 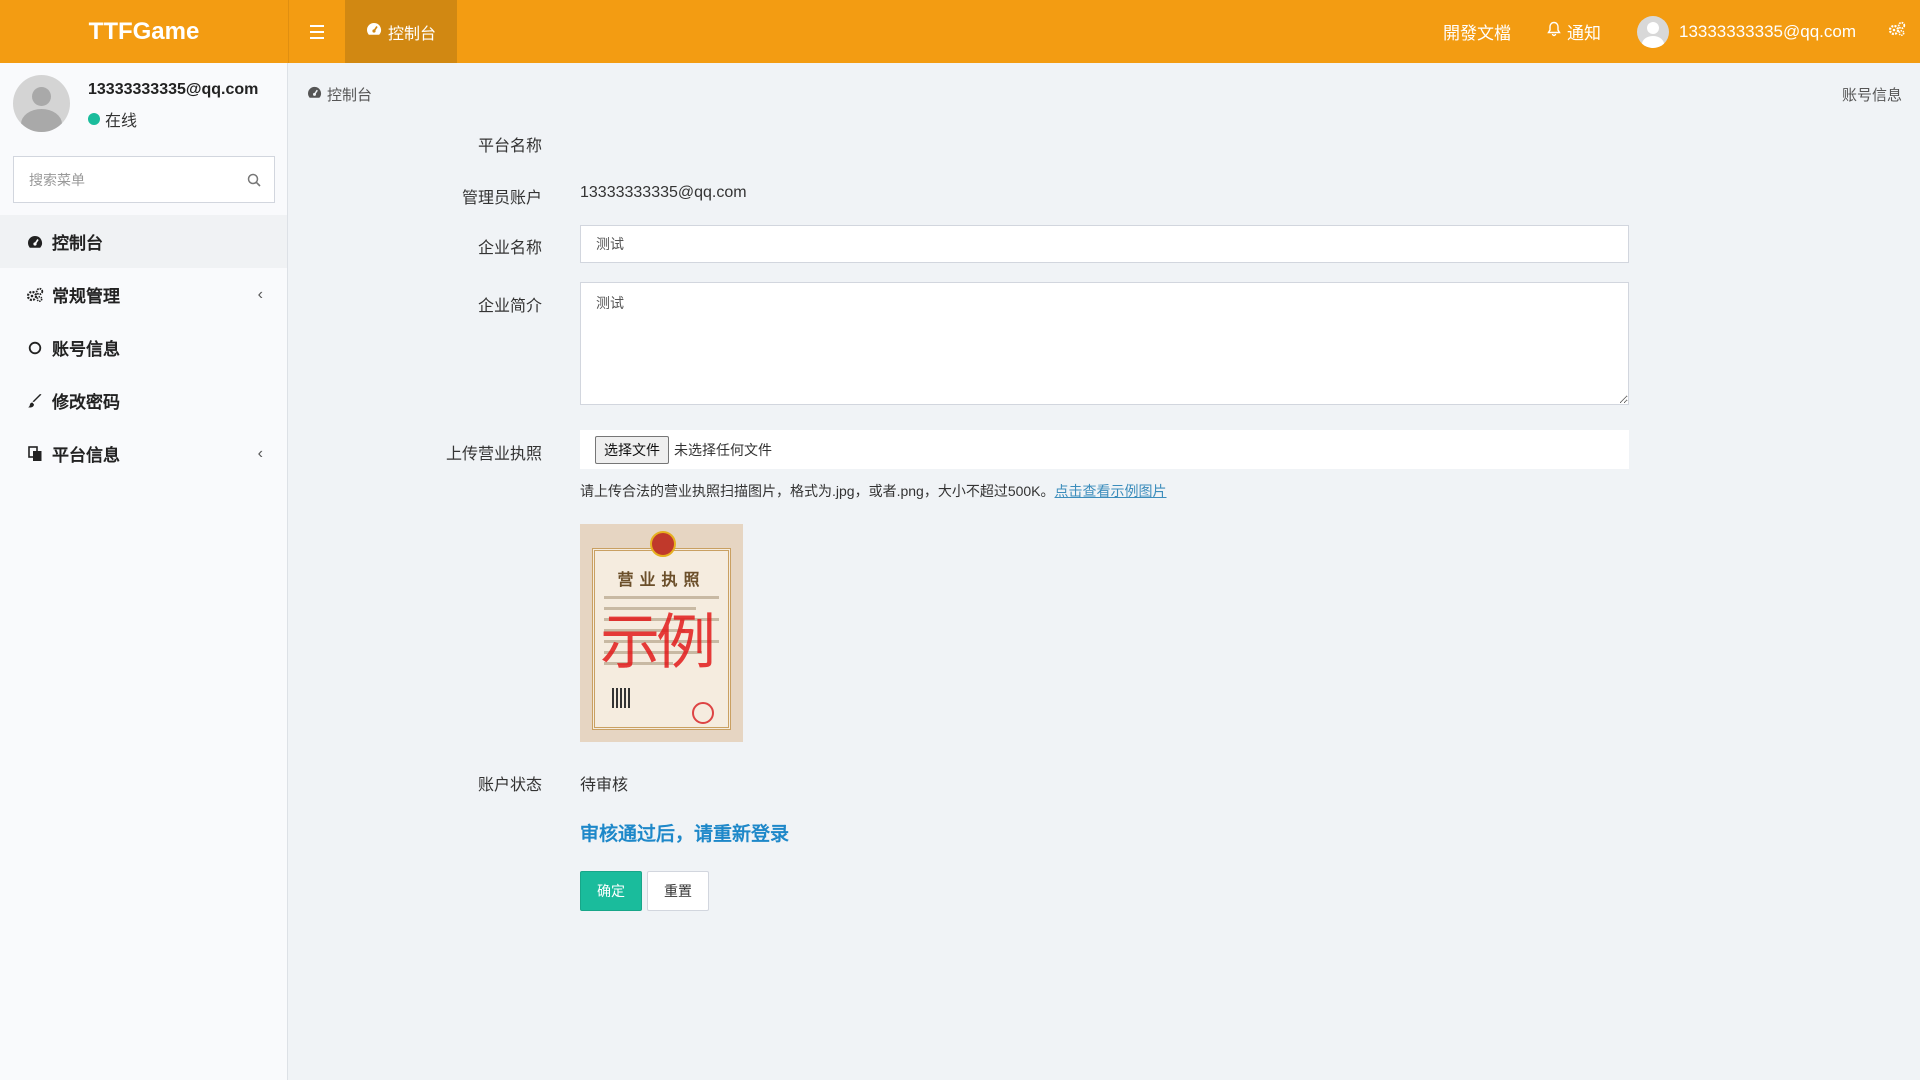 I want to click on online-status: 在线, so click(x=112, y=119).